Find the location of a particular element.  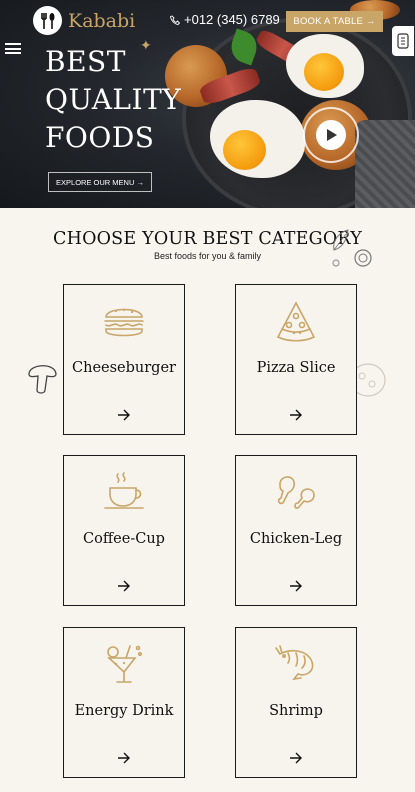

hero-title: BEST QUALITY FOODS is located at coordinates (113, 100).